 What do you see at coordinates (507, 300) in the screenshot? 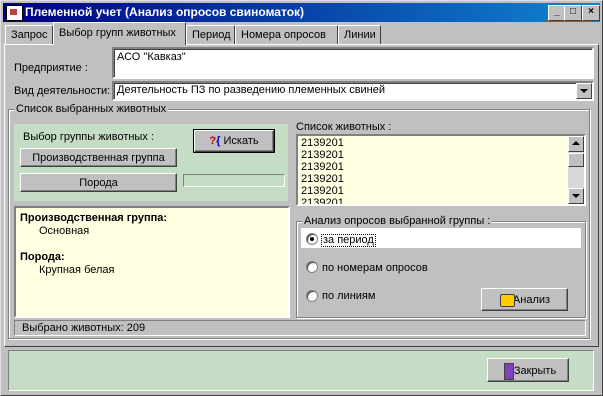
I see `printer-icon` at bounding box center [507, 300].